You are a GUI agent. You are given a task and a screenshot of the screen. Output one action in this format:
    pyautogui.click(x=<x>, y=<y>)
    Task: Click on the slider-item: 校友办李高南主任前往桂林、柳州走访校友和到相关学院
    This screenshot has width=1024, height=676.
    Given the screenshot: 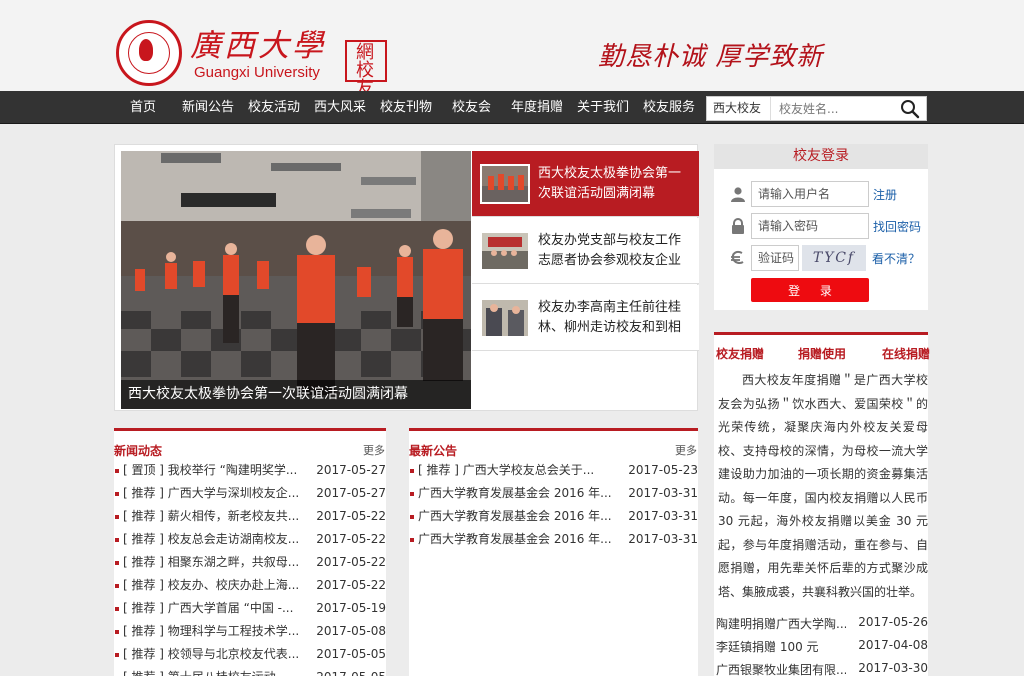 What is the action you would take?
    pyautogui.click(x=585, y=318)
    